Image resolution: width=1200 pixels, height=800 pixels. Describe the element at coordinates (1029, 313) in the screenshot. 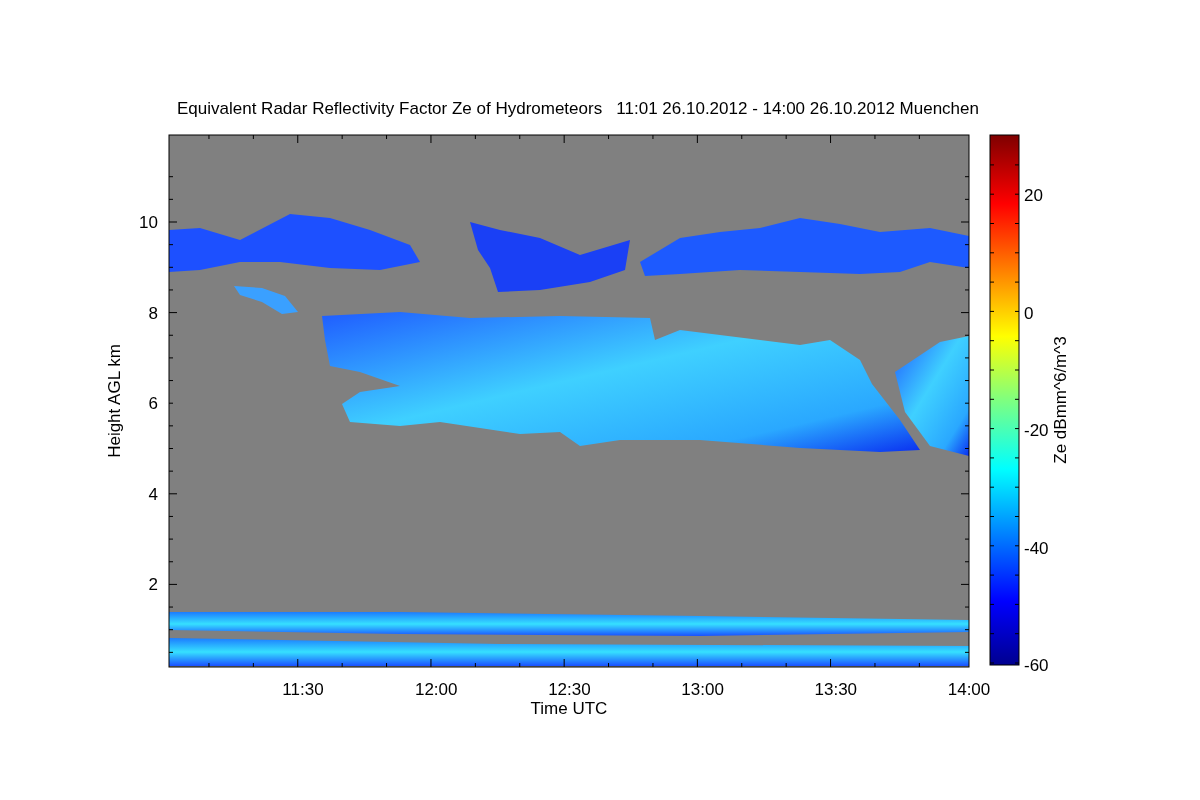

I see `colorbar-tick-label: 0` at that location.